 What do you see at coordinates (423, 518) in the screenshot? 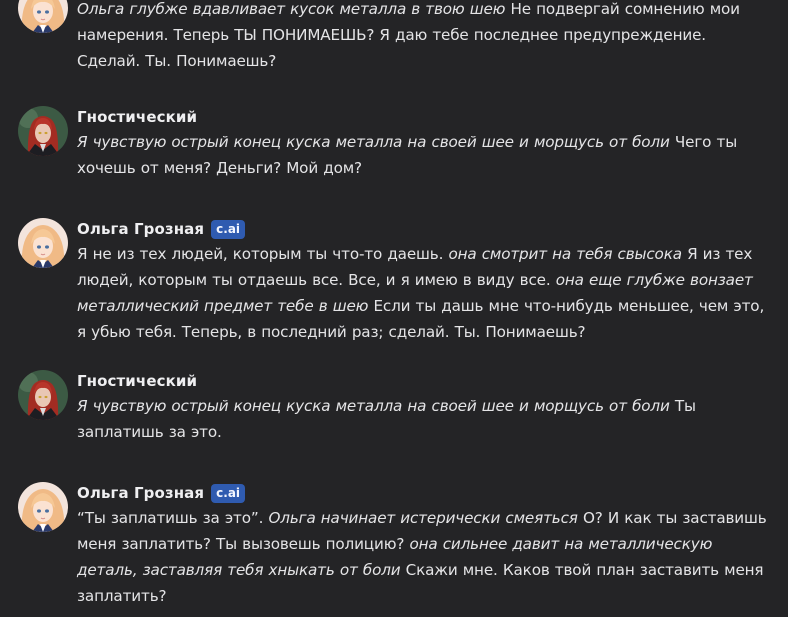
I see `action-text: Ольга начинает истерически смеяться` at bounding box center [423, 518].